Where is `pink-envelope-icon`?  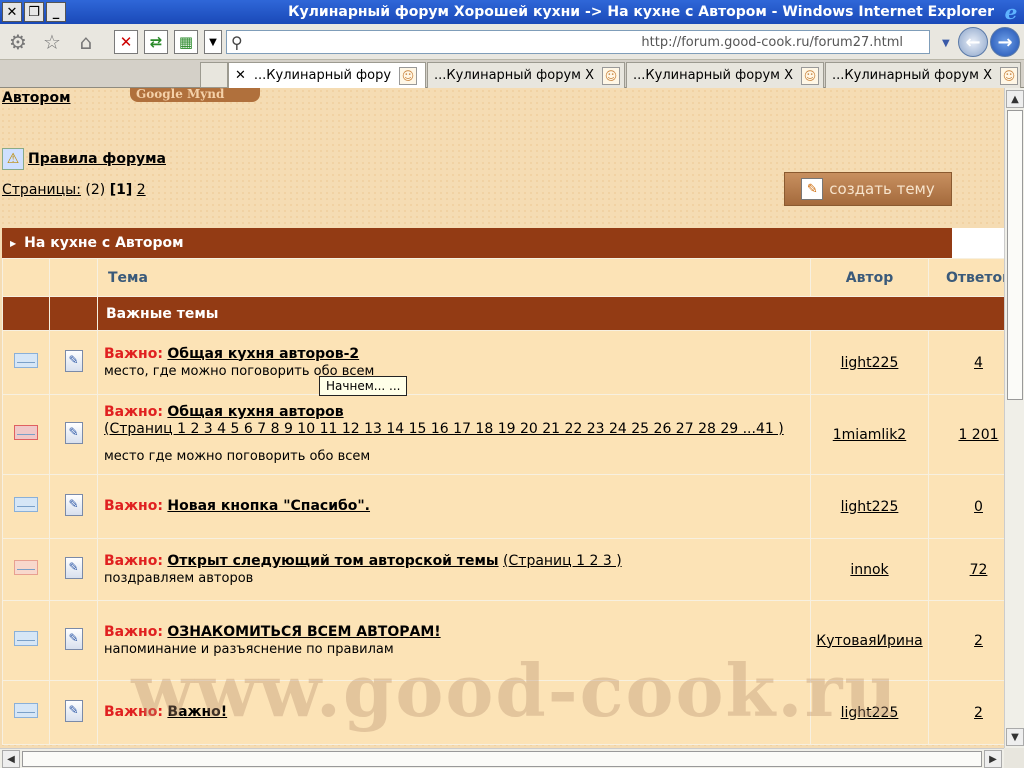 pink-envelope-icon is located at coordinates (26, 567).